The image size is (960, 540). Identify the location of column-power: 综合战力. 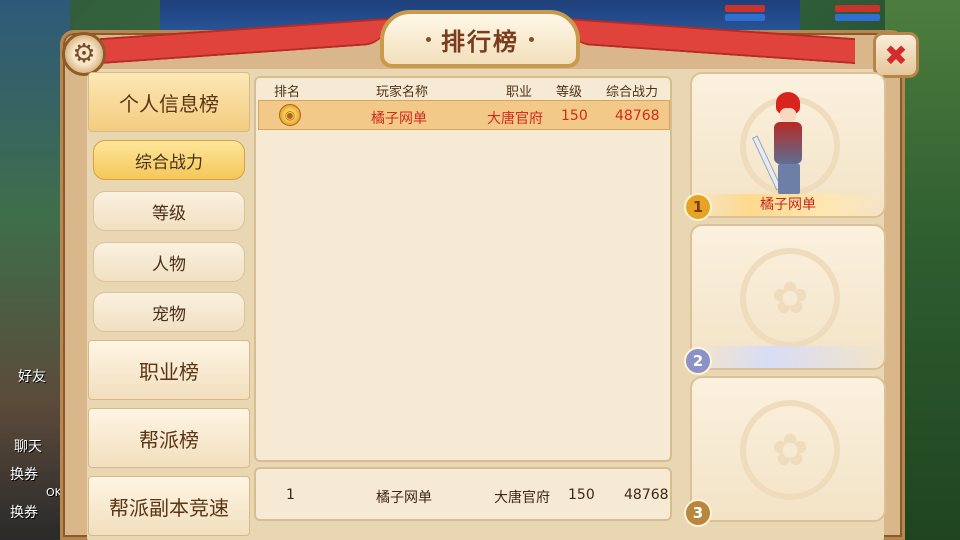
(632, 92).